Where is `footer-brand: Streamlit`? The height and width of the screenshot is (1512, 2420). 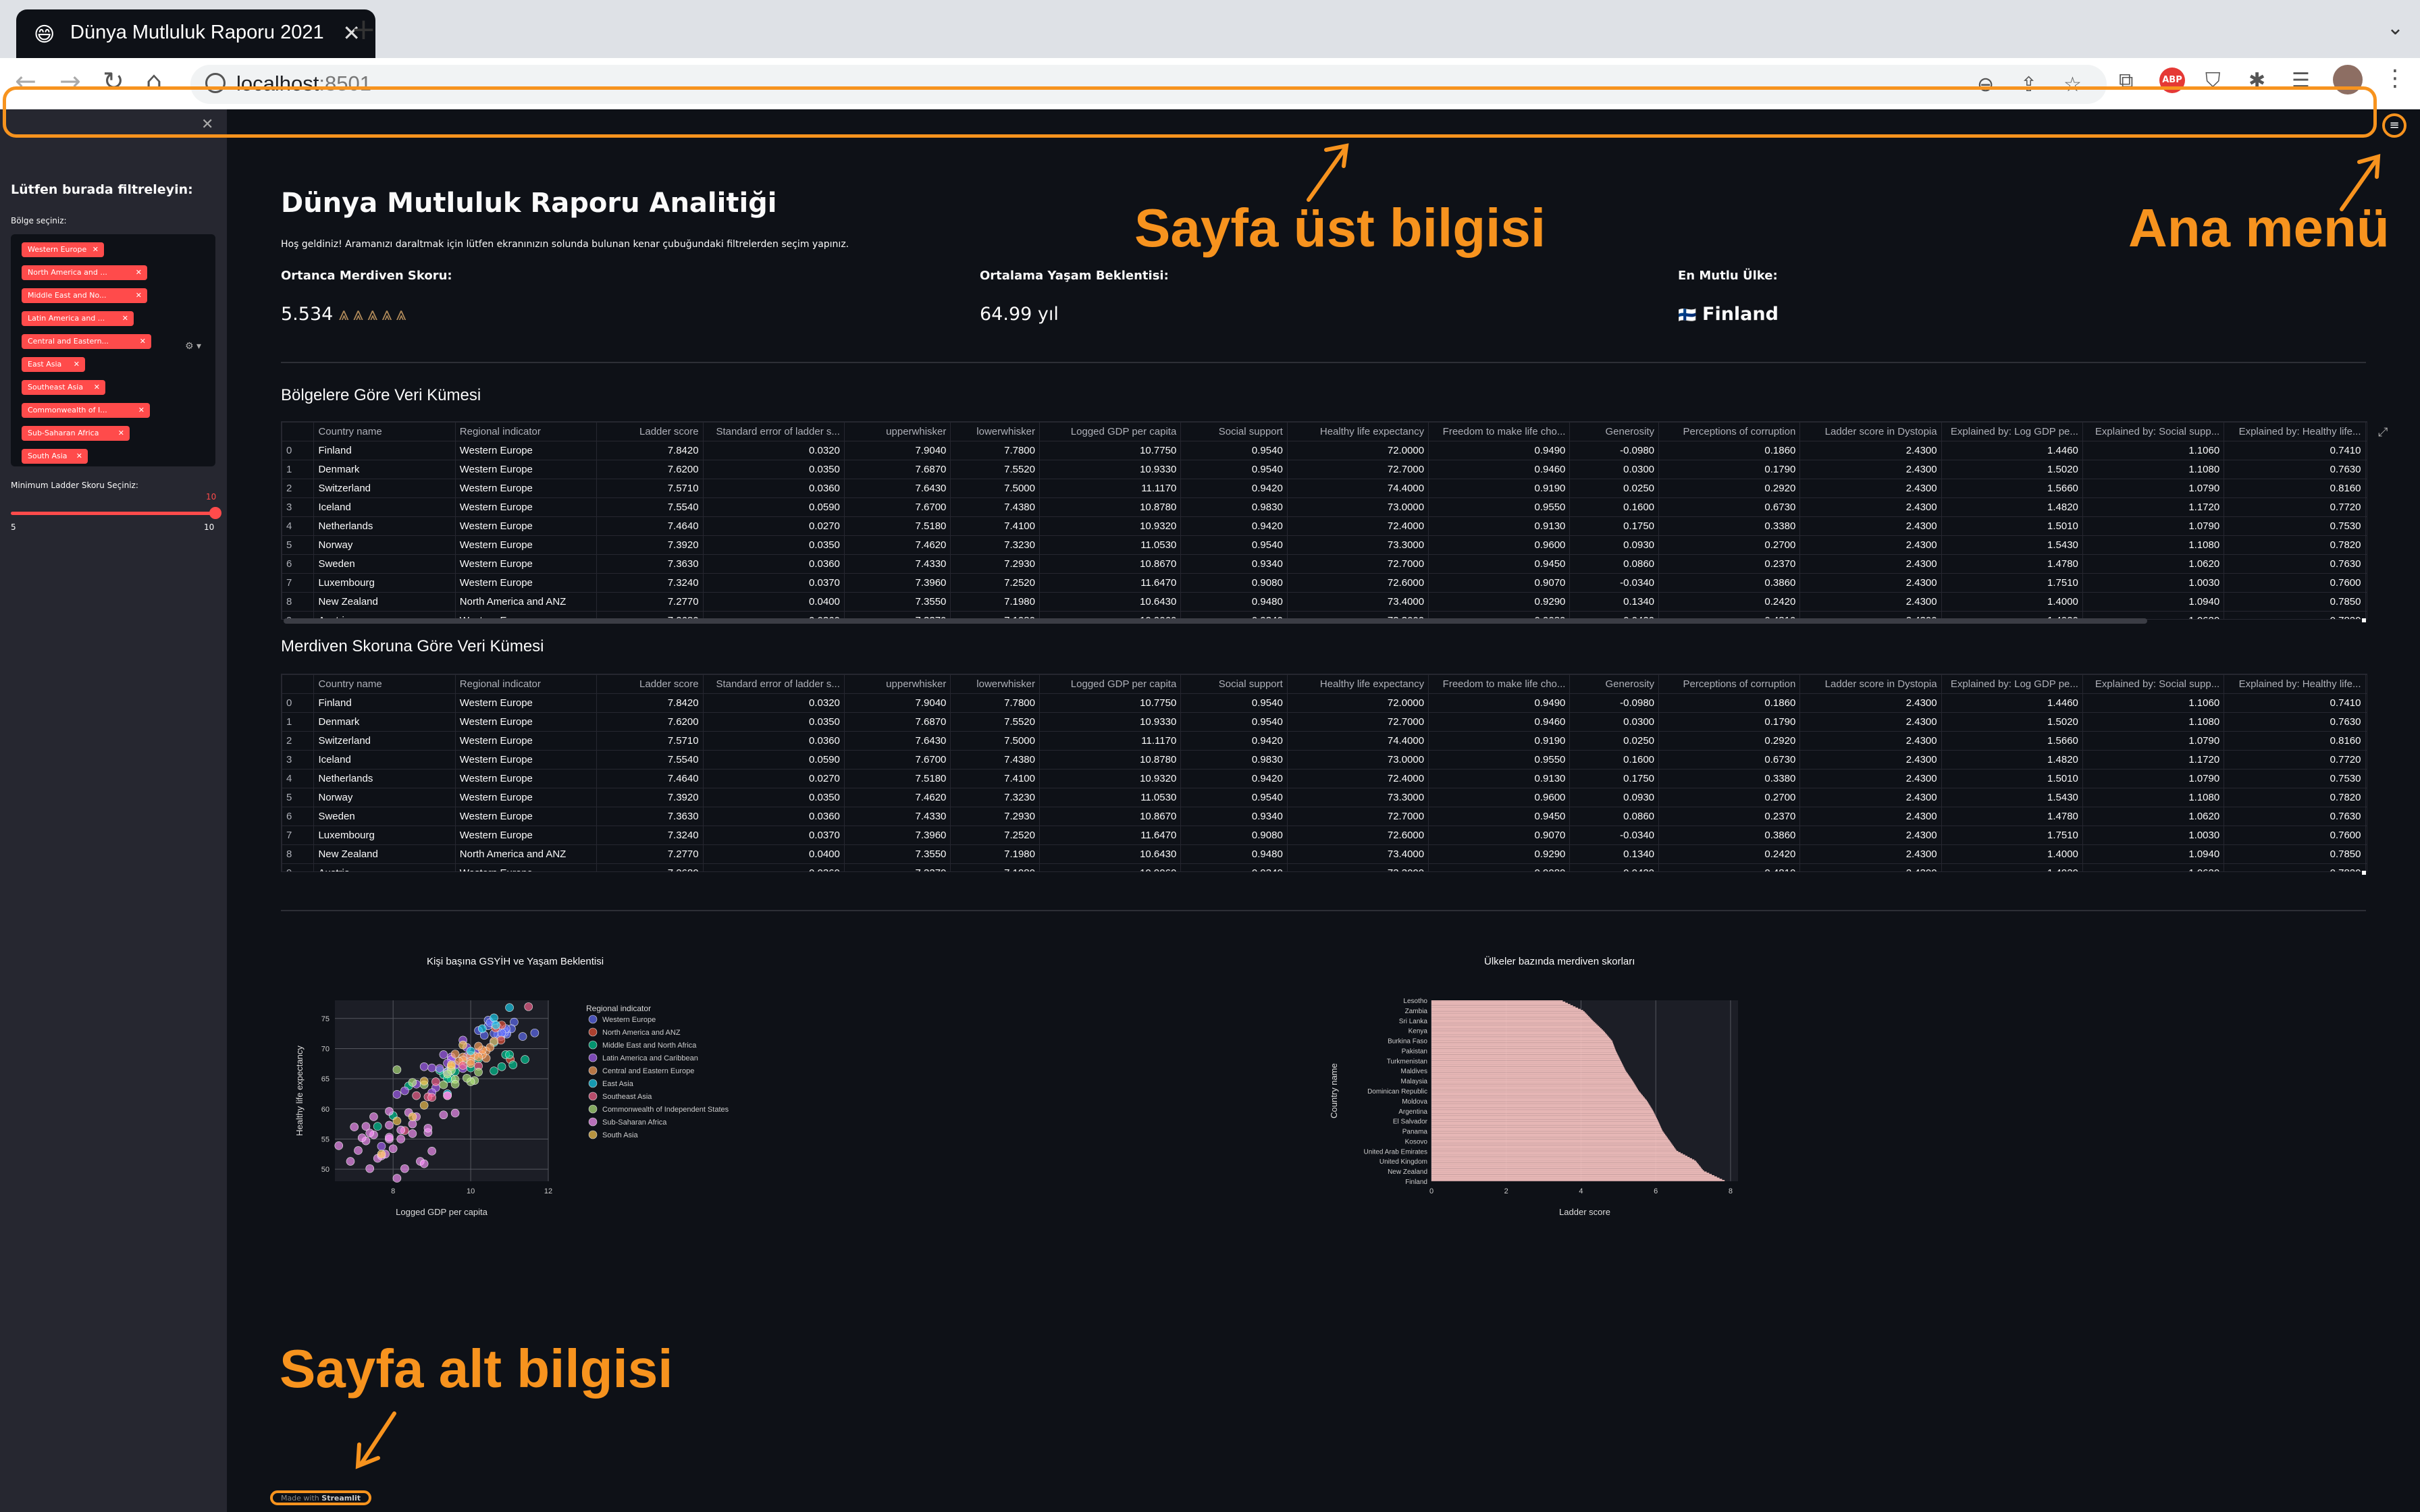
footer-brand: Streamlit is located at coordinates (341, 1498).